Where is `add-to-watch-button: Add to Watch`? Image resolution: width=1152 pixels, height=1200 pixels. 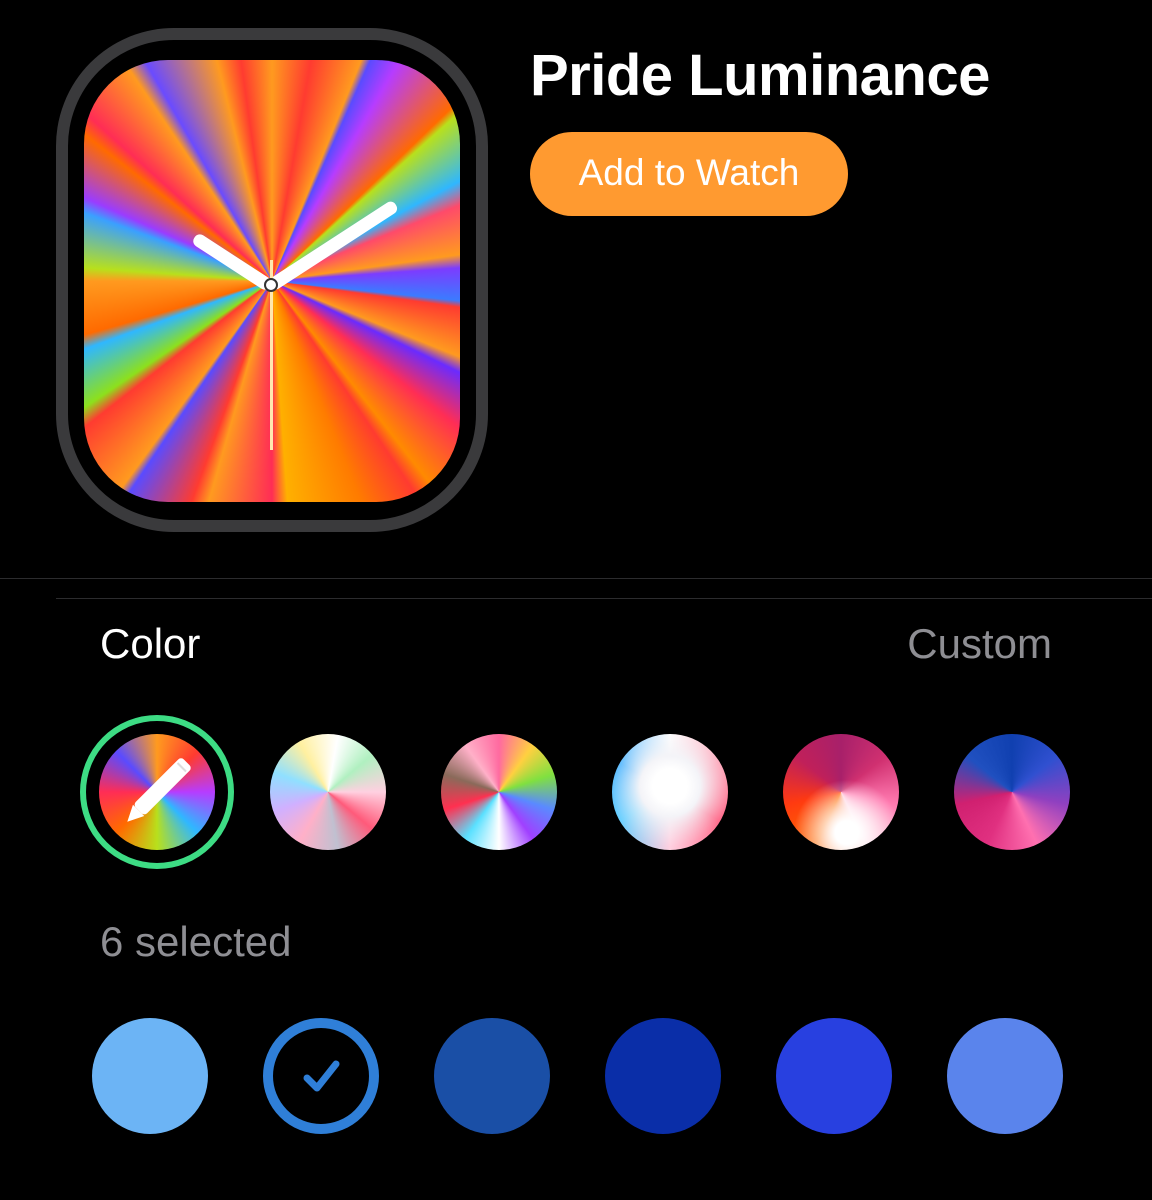 add-to-watch-button: Add to Watch is located at coordinates (689, 174).